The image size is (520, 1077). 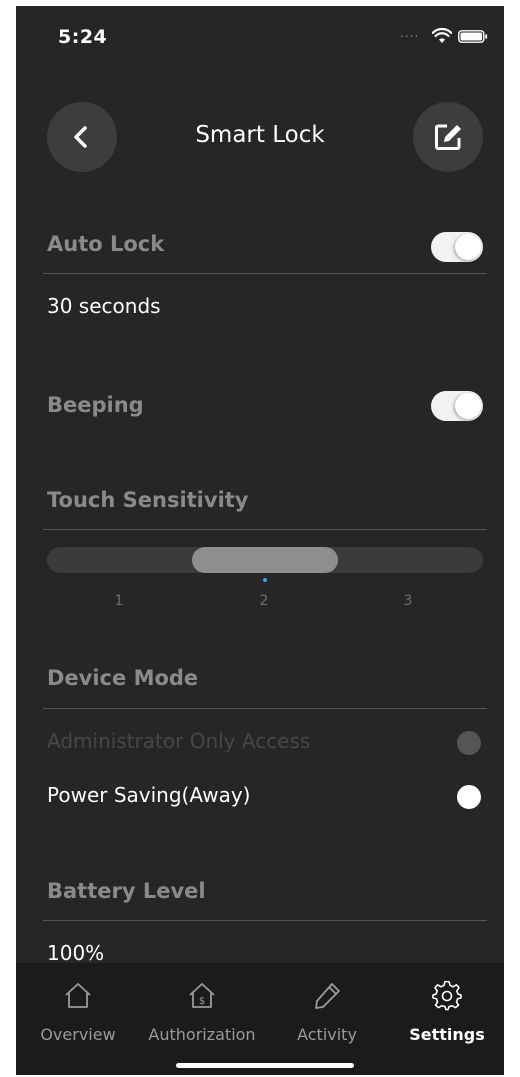 I want to click on wifi-icon, so click(x=442, y=35).